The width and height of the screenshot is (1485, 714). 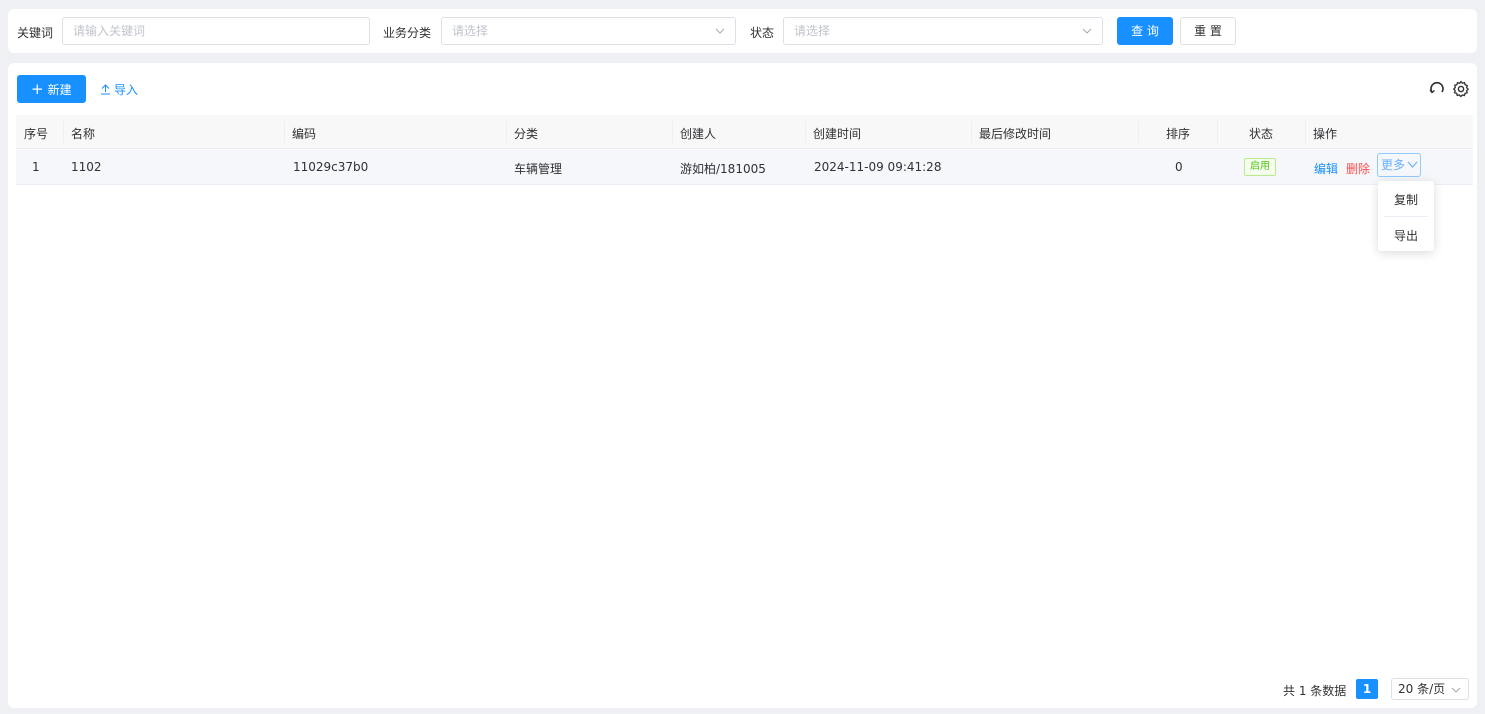 I want to click on reset-button: 重 置, so click(x=1208, y=31).